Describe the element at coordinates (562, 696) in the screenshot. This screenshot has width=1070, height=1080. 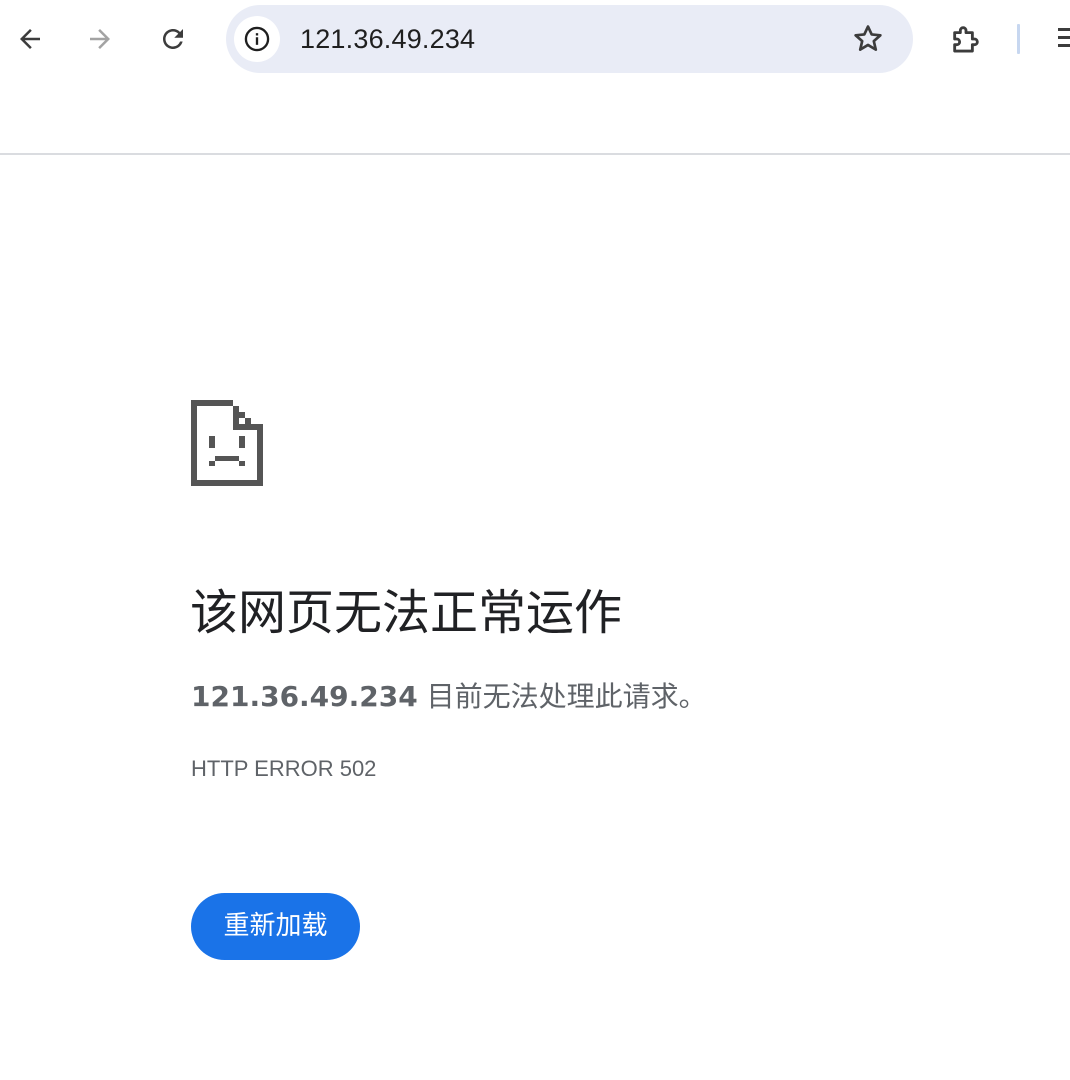
I see `error-message: 目前无法处理此请求。` at that location.